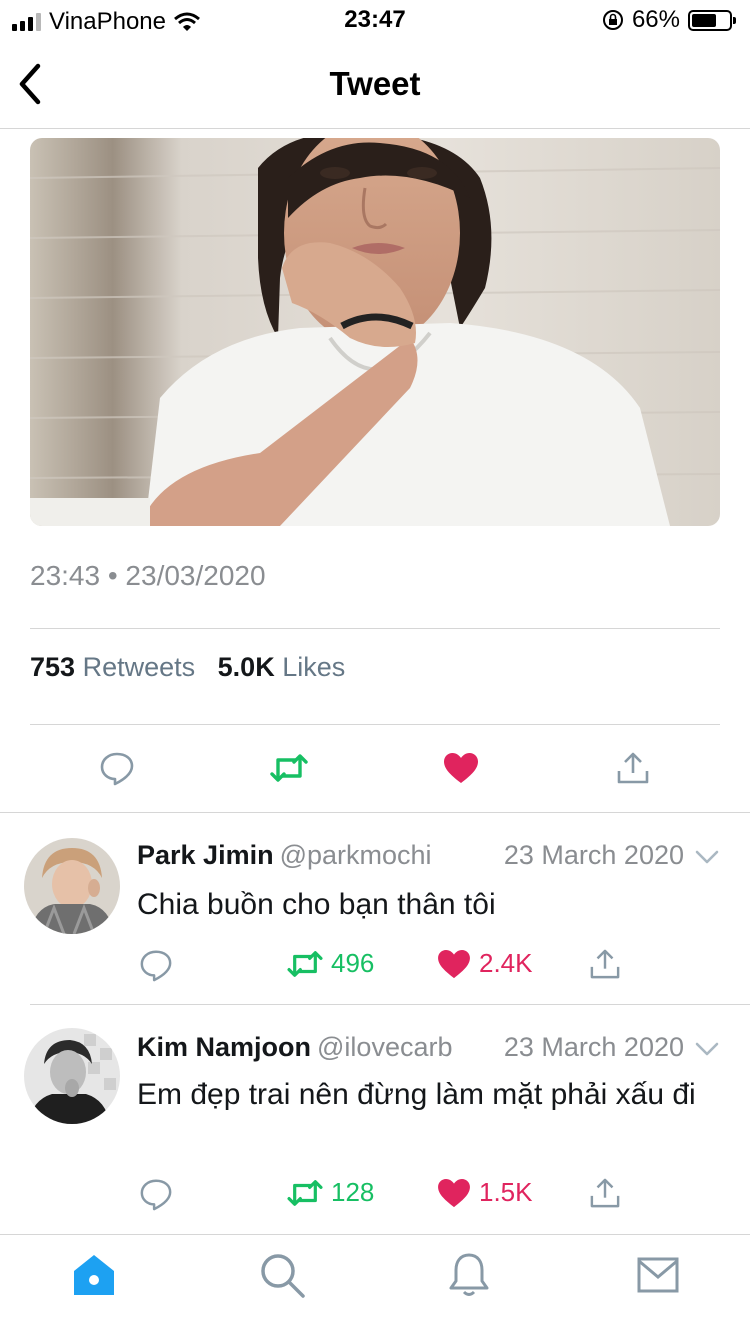 Image resolution: width=750 pixels, height=1334 pixels. I want to click on retweet-button, so click(289, 768).